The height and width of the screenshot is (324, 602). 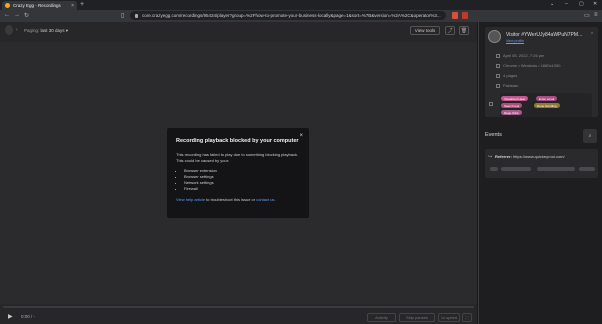 I want to click on visit-pages: 4 pages, so click(x=506, y=75).